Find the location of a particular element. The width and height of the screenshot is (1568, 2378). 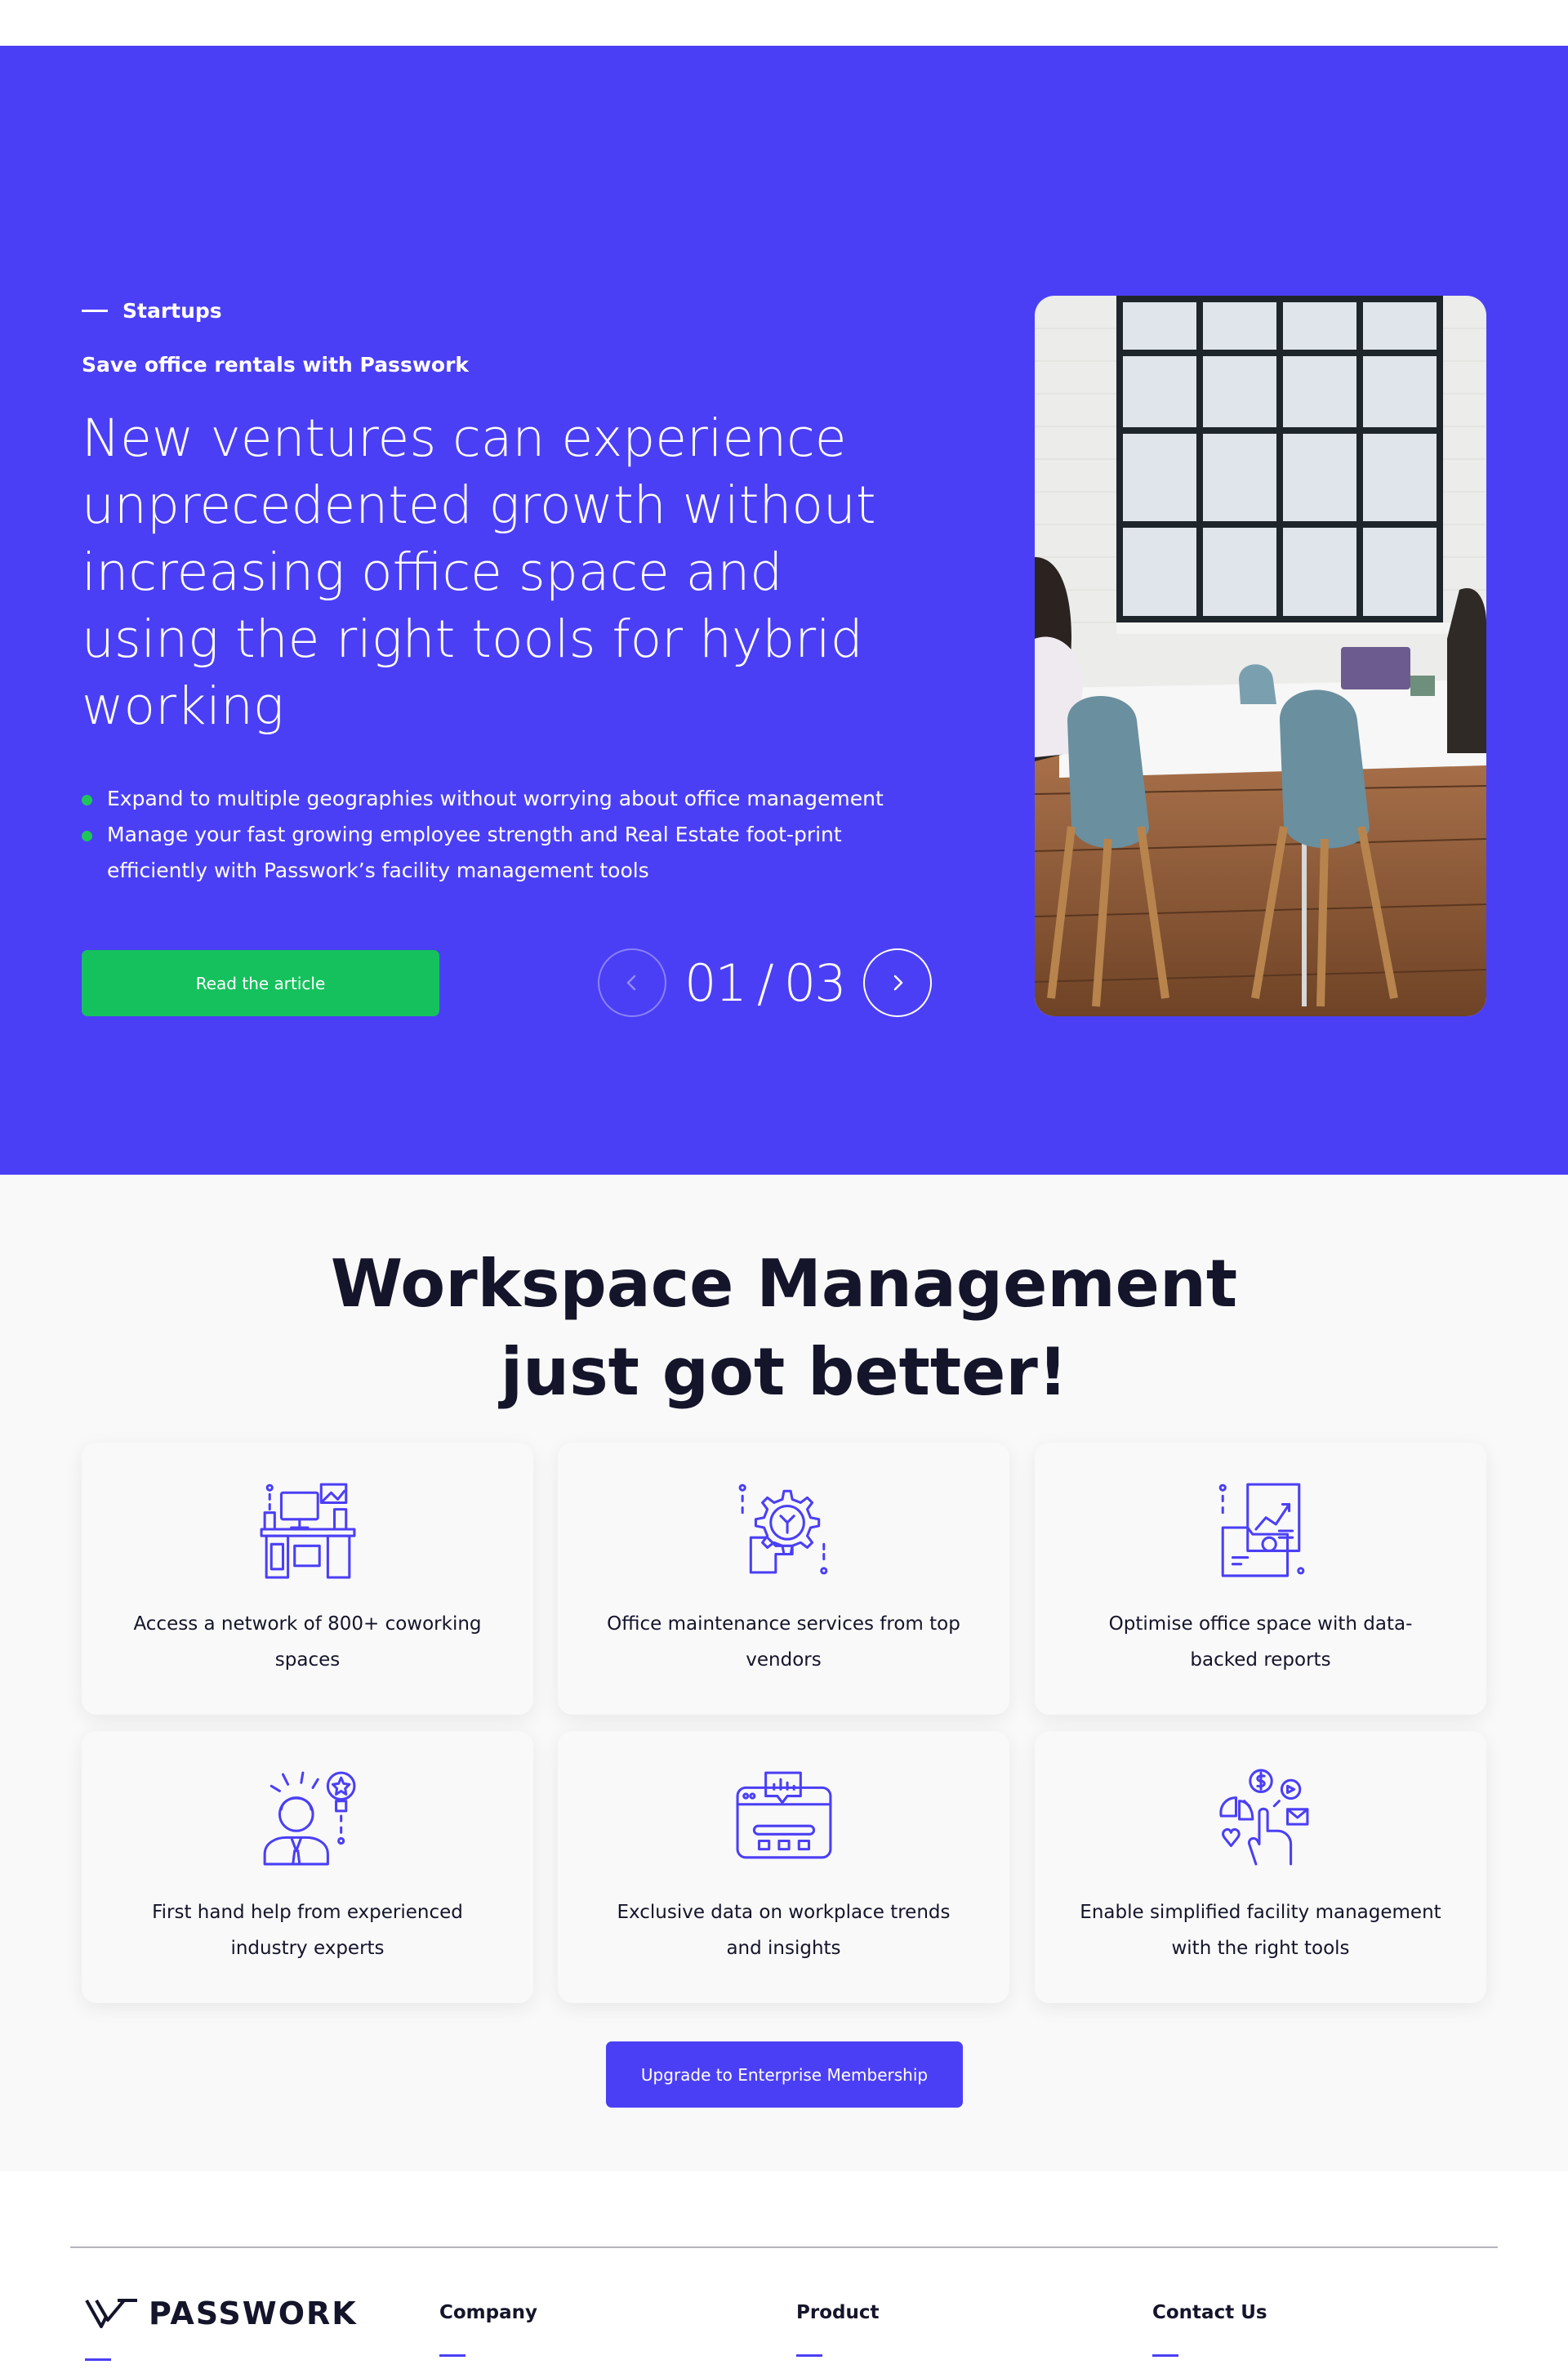

chevron-right-icon is located at coordinates (897, 983).